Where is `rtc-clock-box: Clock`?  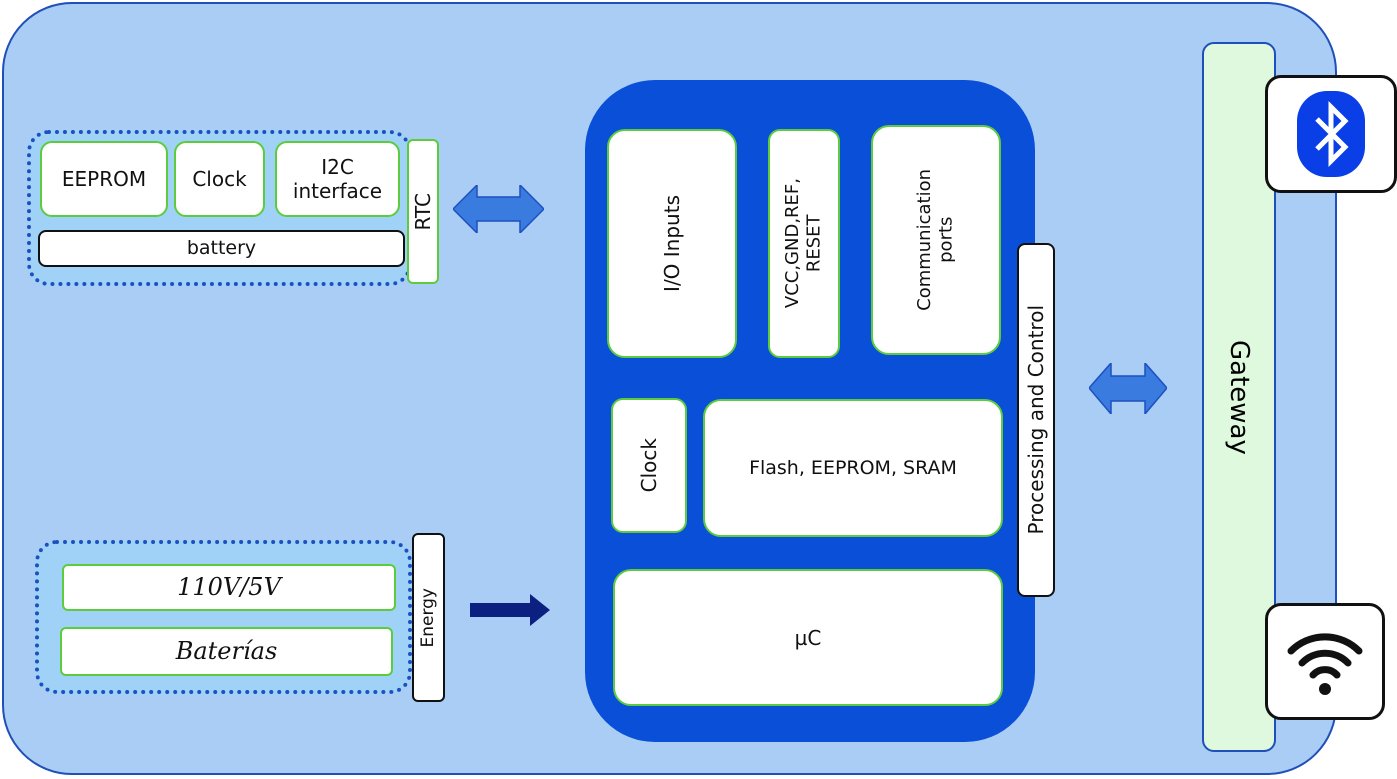
rtc-clock-box: Clock is located at coordinates (219, 179).